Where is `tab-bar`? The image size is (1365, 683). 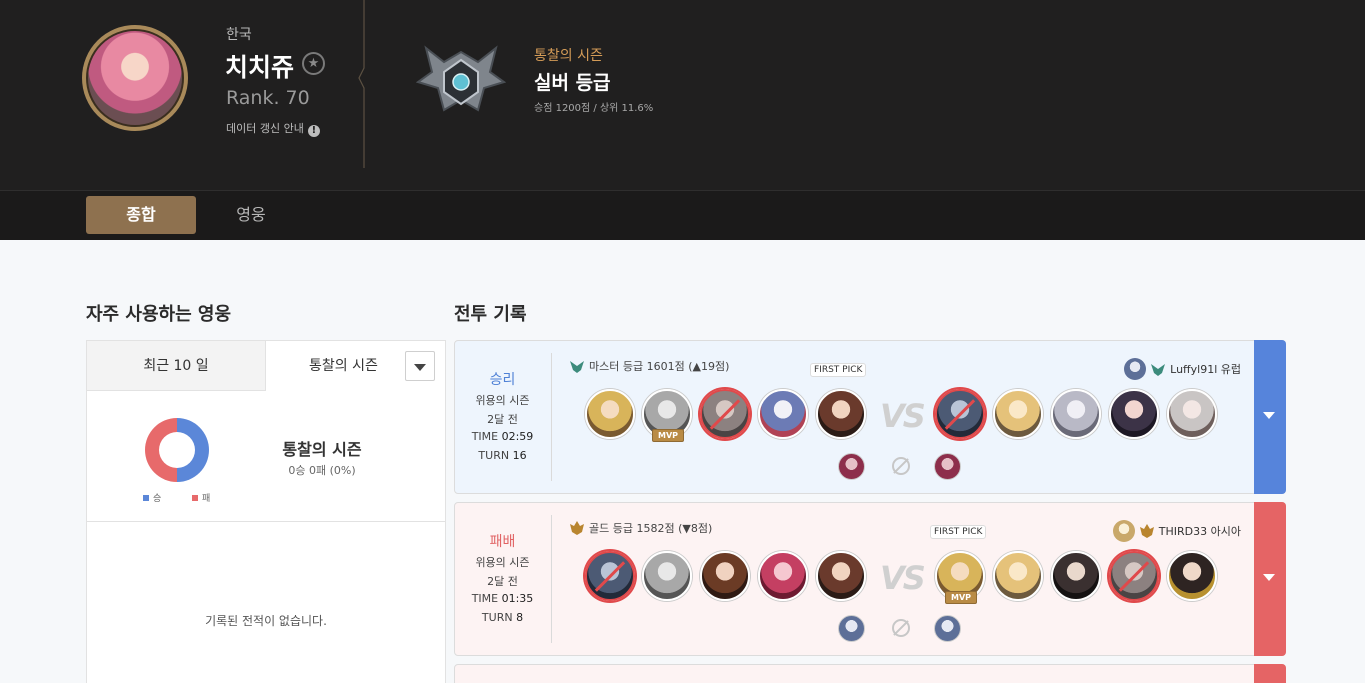 tab-bar is located at coordinates (682, 215).